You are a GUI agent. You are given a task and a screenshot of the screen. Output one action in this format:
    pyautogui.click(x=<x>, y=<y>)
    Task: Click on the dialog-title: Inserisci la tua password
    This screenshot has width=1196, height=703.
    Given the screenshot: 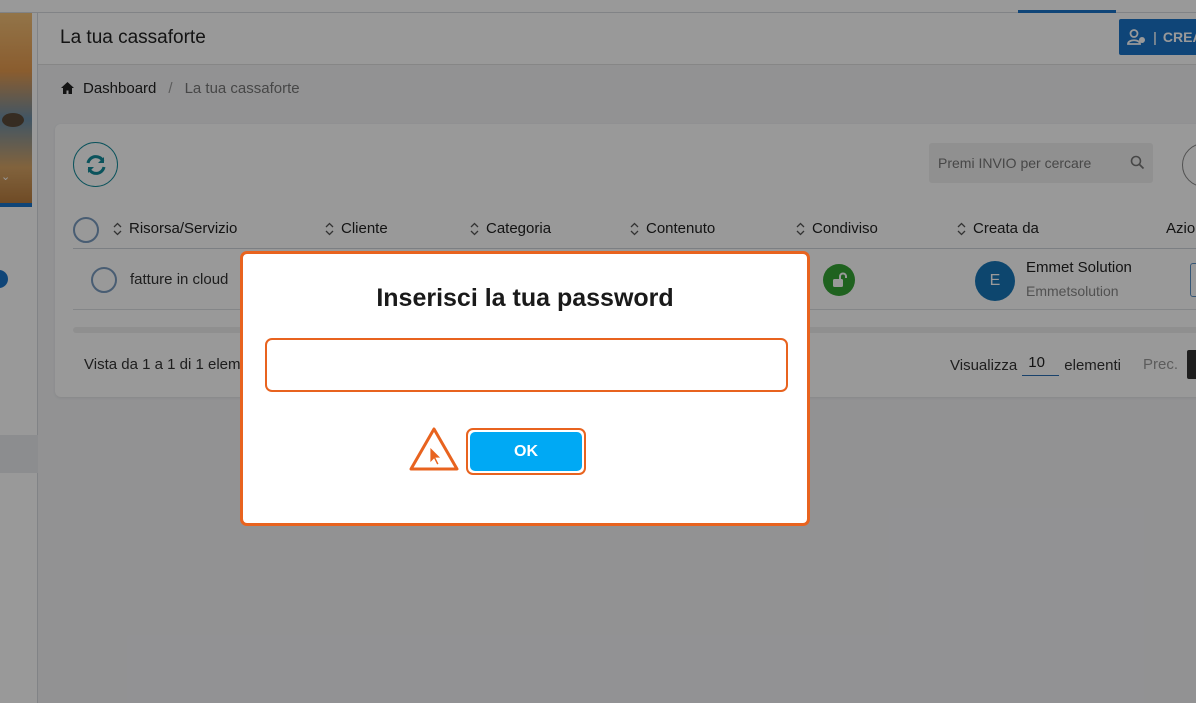 What is the action you would take?
    pyautogui.click(x=525, y=298)
    